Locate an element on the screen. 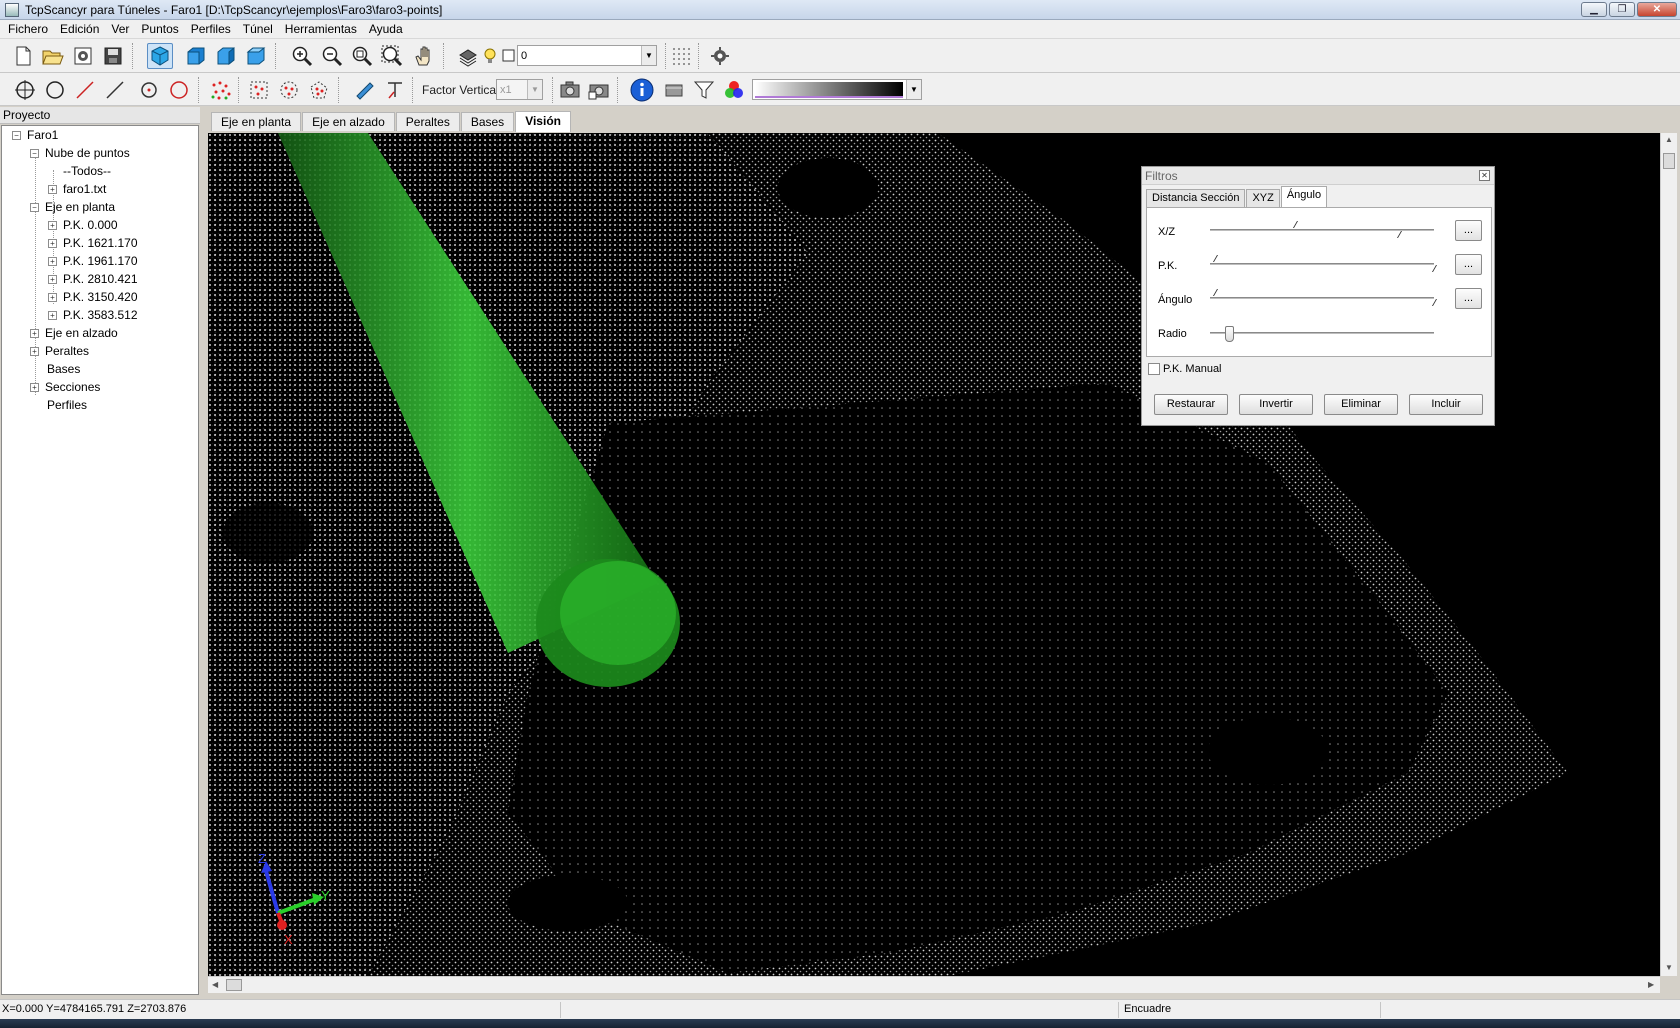  angulo-slider-track is located at coordinates (1322, 298).